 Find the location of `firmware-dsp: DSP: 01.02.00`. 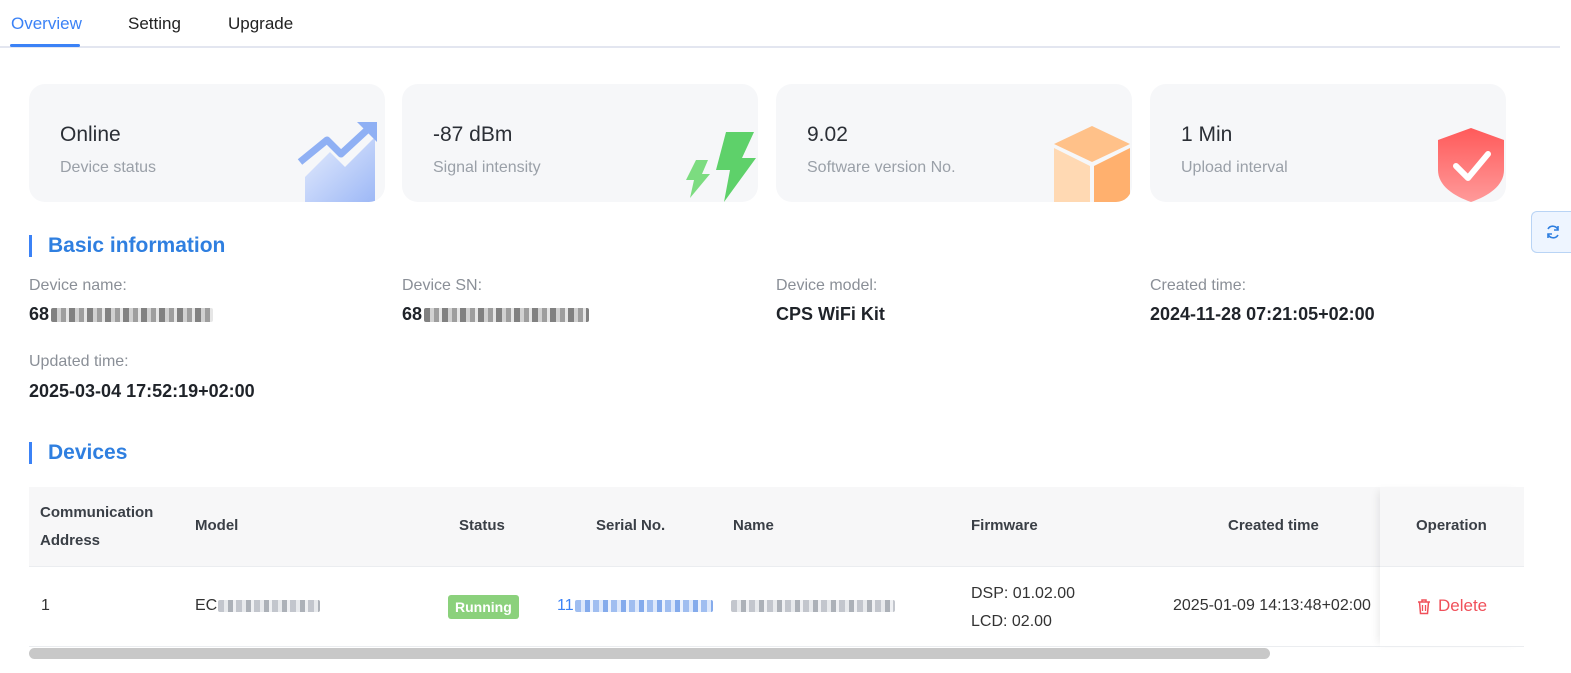

firmware-dsp: DSP: 01.02.00 is located at coordinates (1023, 593).